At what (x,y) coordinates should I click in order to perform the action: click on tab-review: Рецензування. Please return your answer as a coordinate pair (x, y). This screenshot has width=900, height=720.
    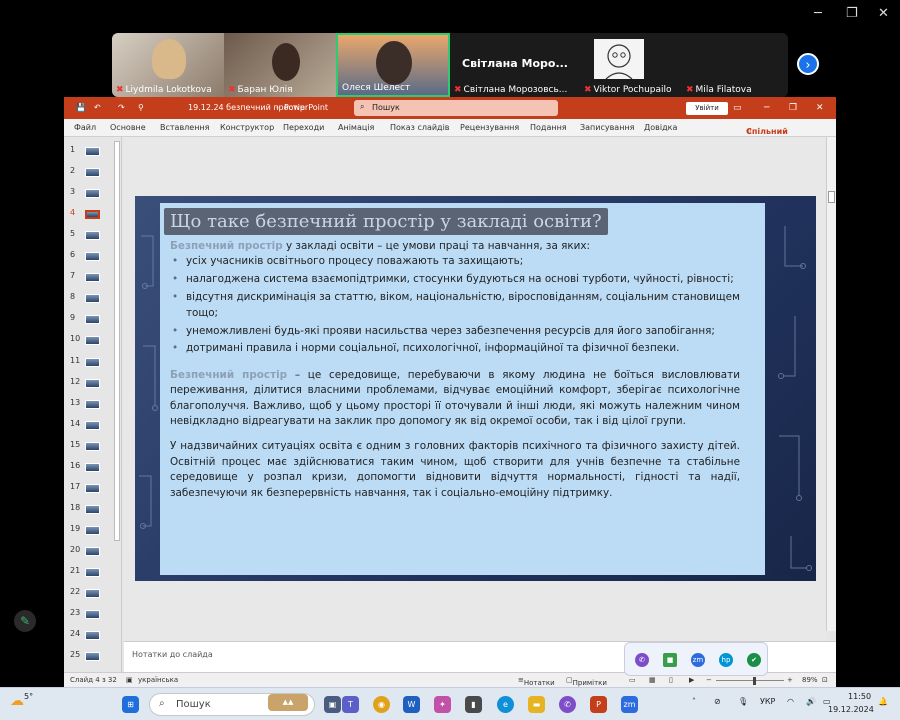
    Looking at the image, I should click on (489, 127).